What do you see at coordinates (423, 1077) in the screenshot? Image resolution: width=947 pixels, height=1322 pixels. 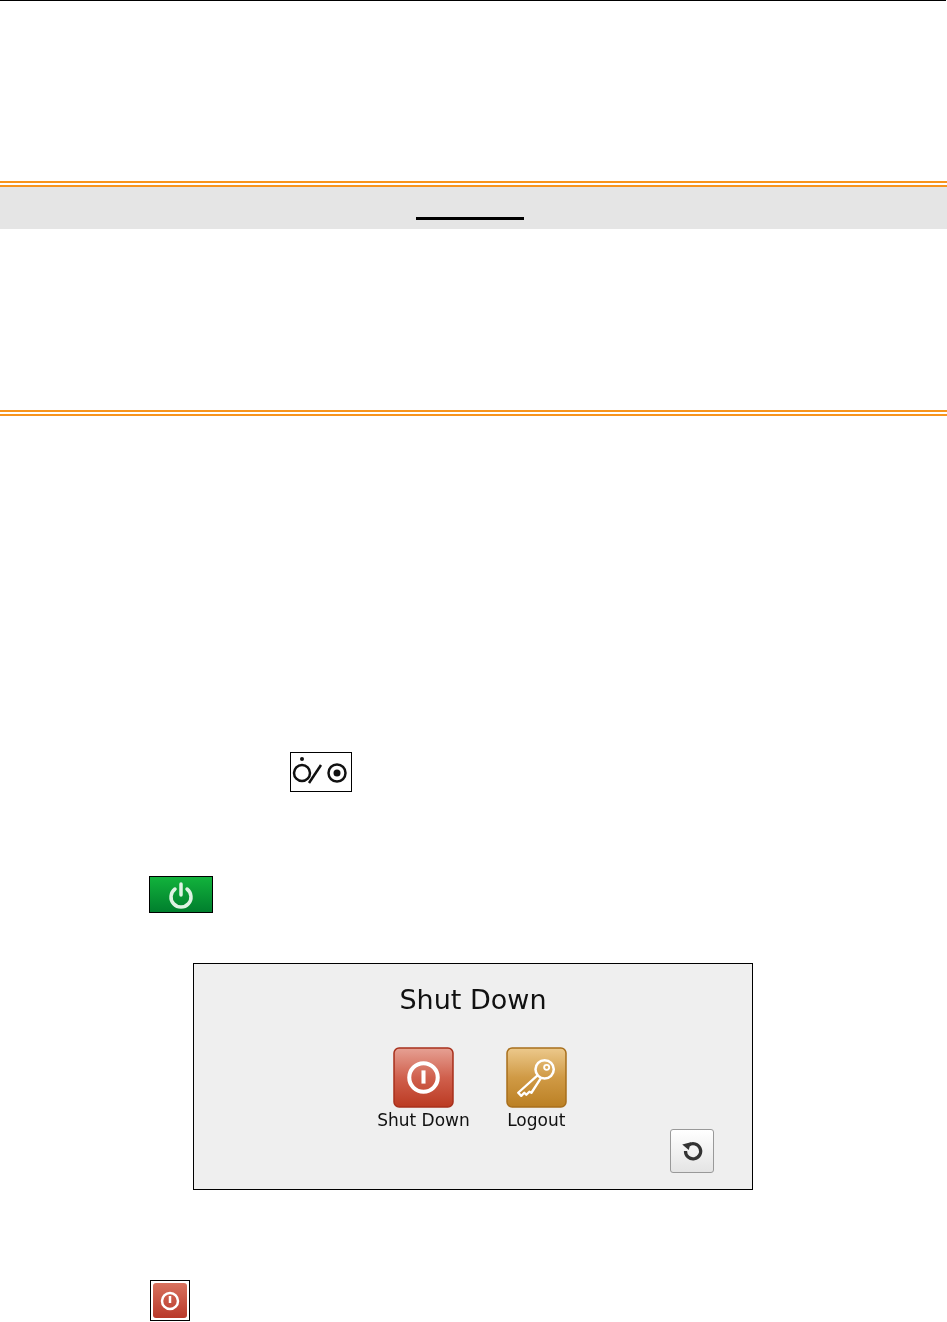 I see `power-icon` at bounding box center [423, 1077].